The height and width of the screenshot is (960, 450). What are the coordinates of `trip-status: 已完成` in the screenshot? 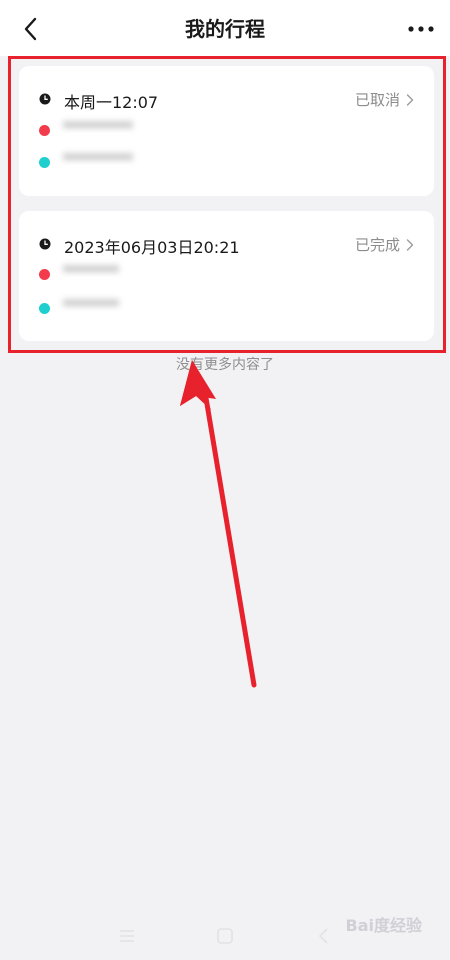 It's located at (384, 244).